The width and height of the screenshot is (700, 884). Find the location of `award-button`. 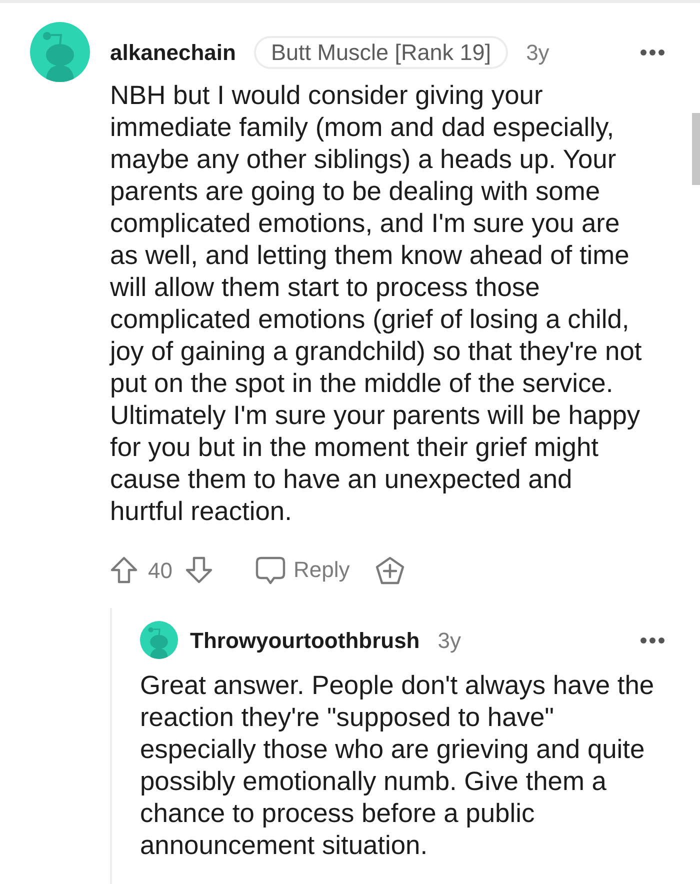

award-button is located at coordinates (389, 570).